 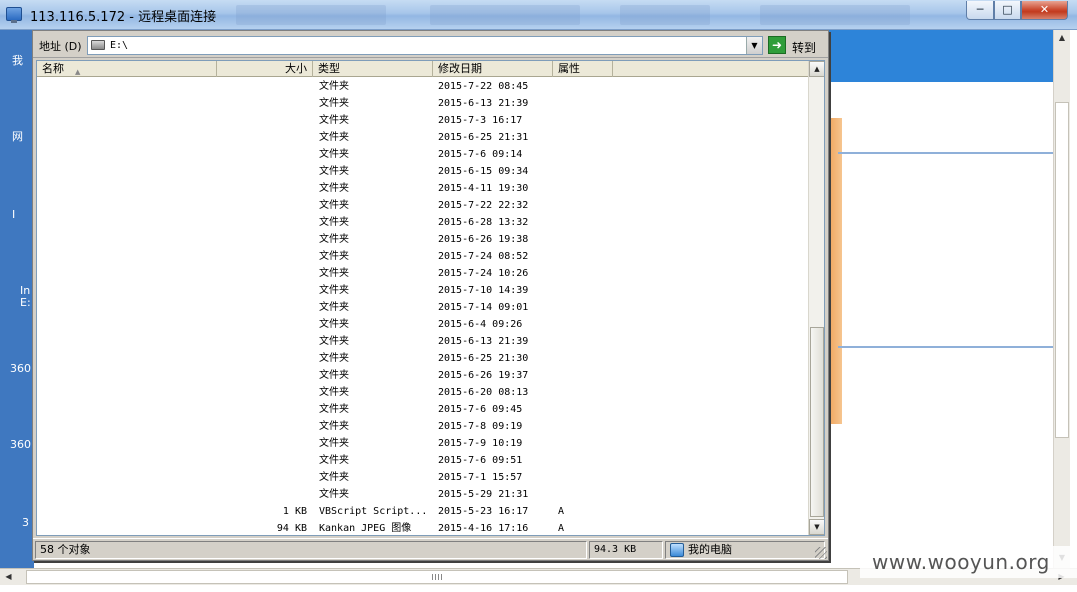 I want to click on table-row: 泡泡68文件夹2015-6-25 21:31, so click(x=422, y=137).